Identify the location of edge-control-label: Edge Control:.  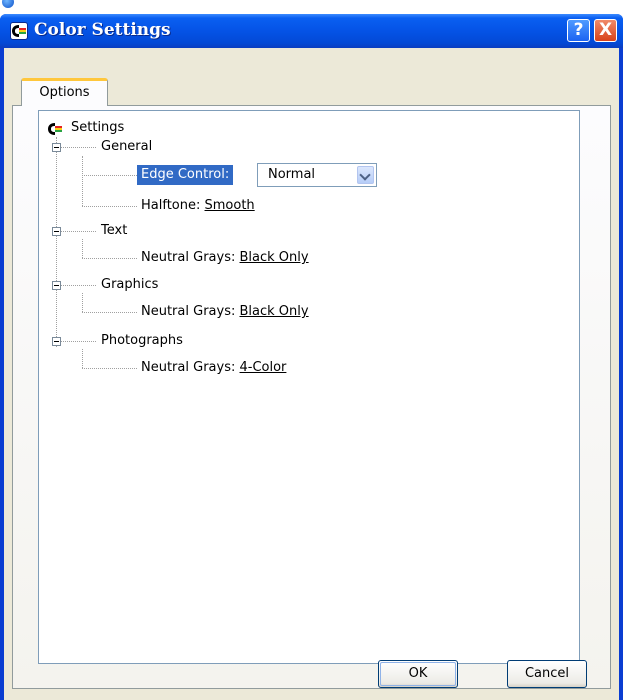
(185, 175).